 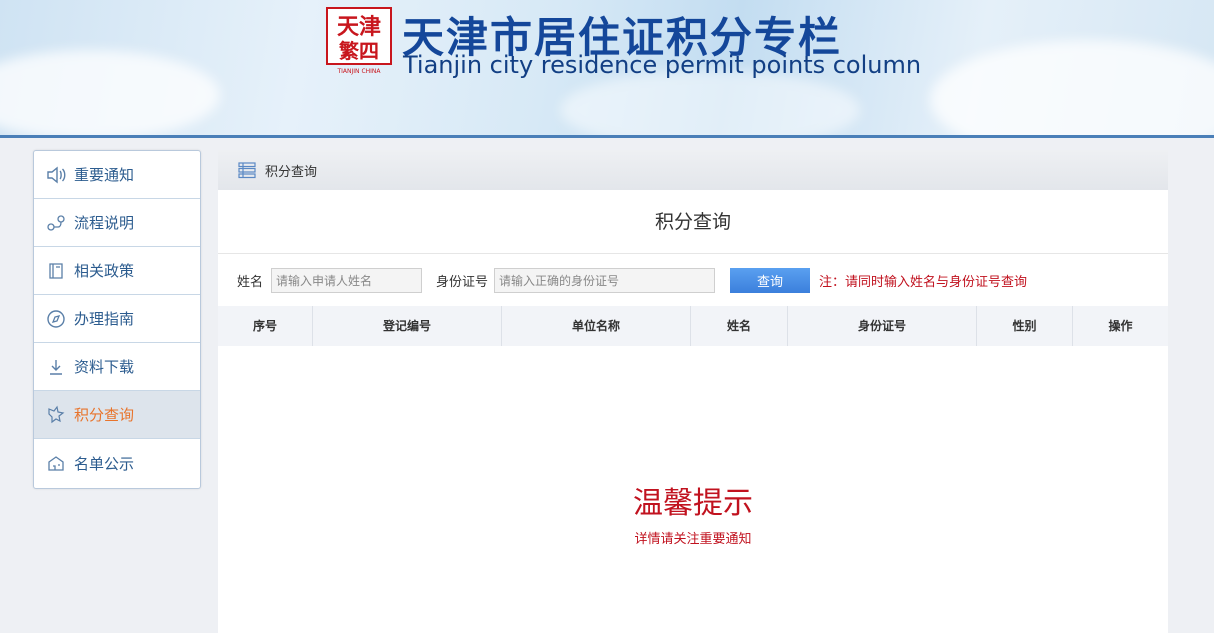 I want to click on download-icon, so click(x=56, y=367).